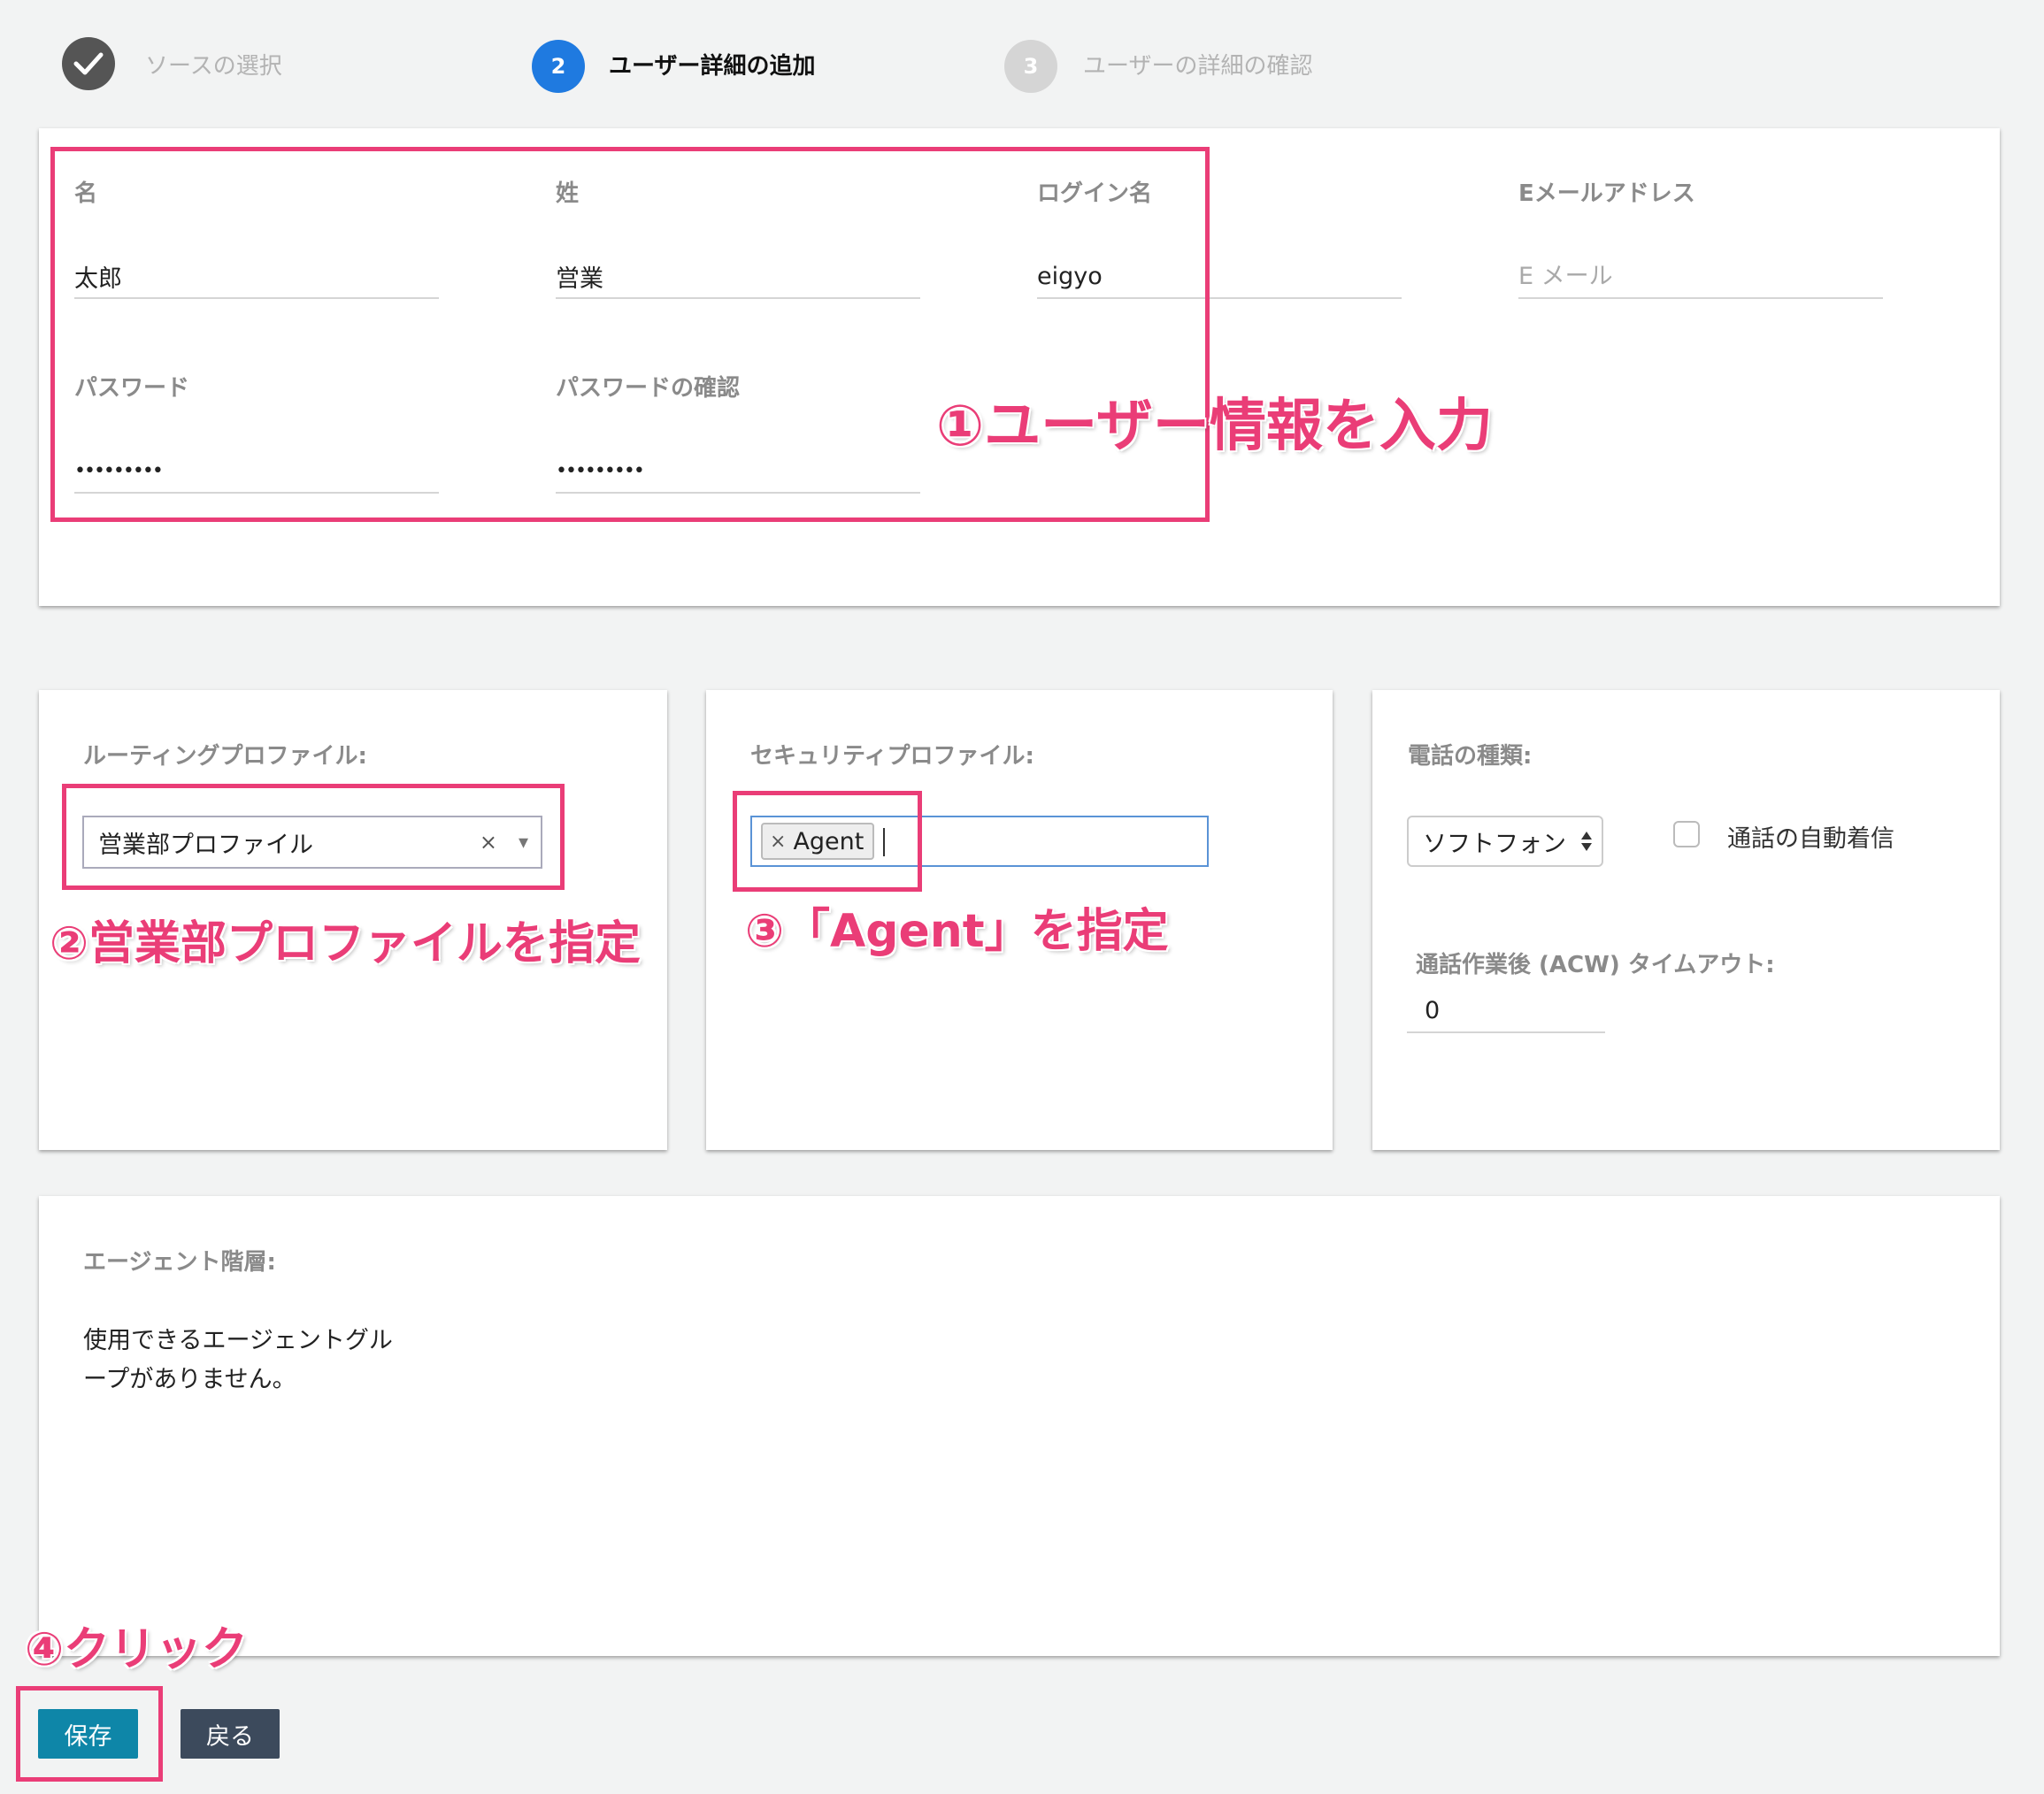 The width and height of the screenshot is (2044, 1794). What do you see at coordinates (713, 66) in the screenshot?
I see `step-2-label: ユーザー詳細の追加` at bounding box center [713, 66].